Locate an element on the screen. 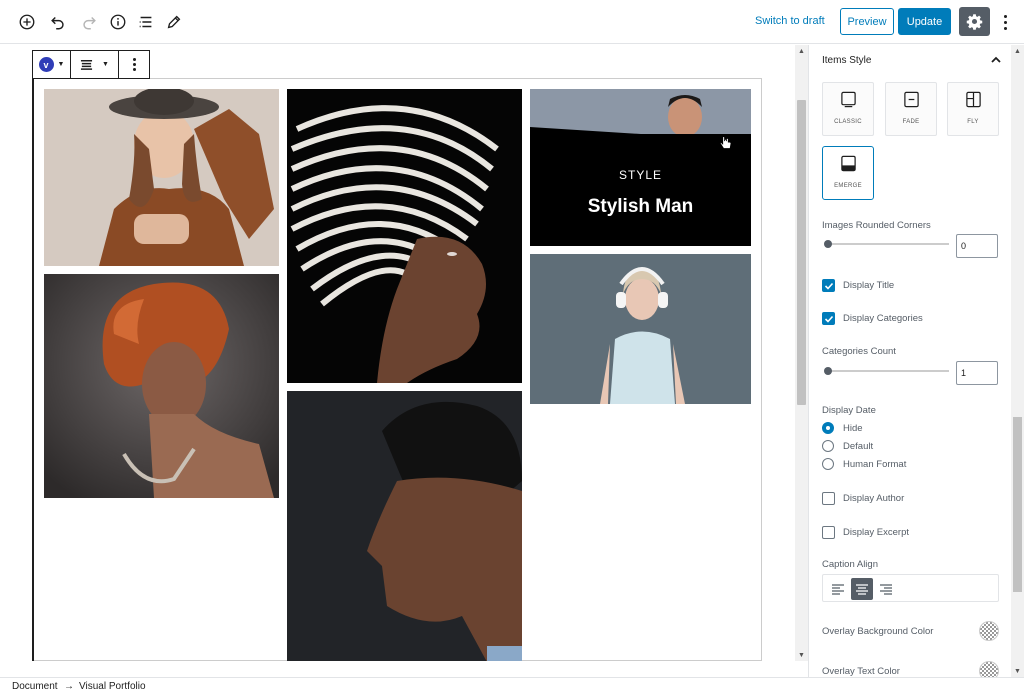 This screenshot has height=695, width=1024. style-label: FADE is located at coordinates (911, 122).